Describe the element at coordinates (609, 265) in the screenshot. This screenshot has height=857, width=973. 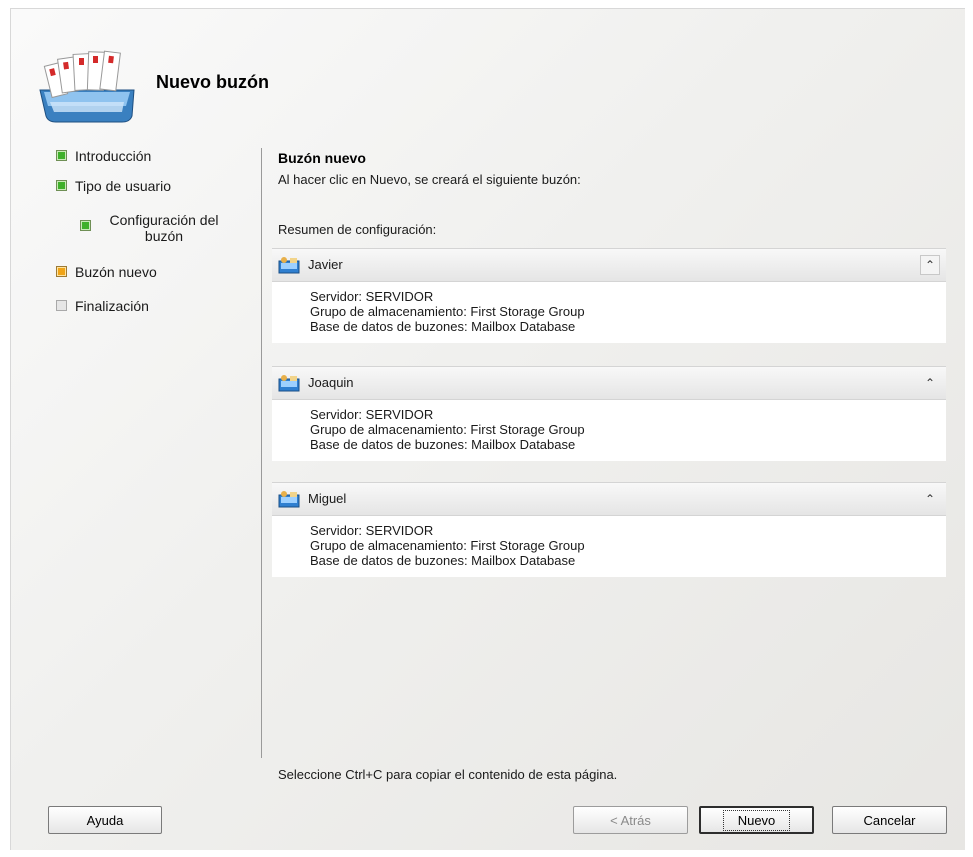
I see `mailbox-card-header: Javier ⌃` at that location.